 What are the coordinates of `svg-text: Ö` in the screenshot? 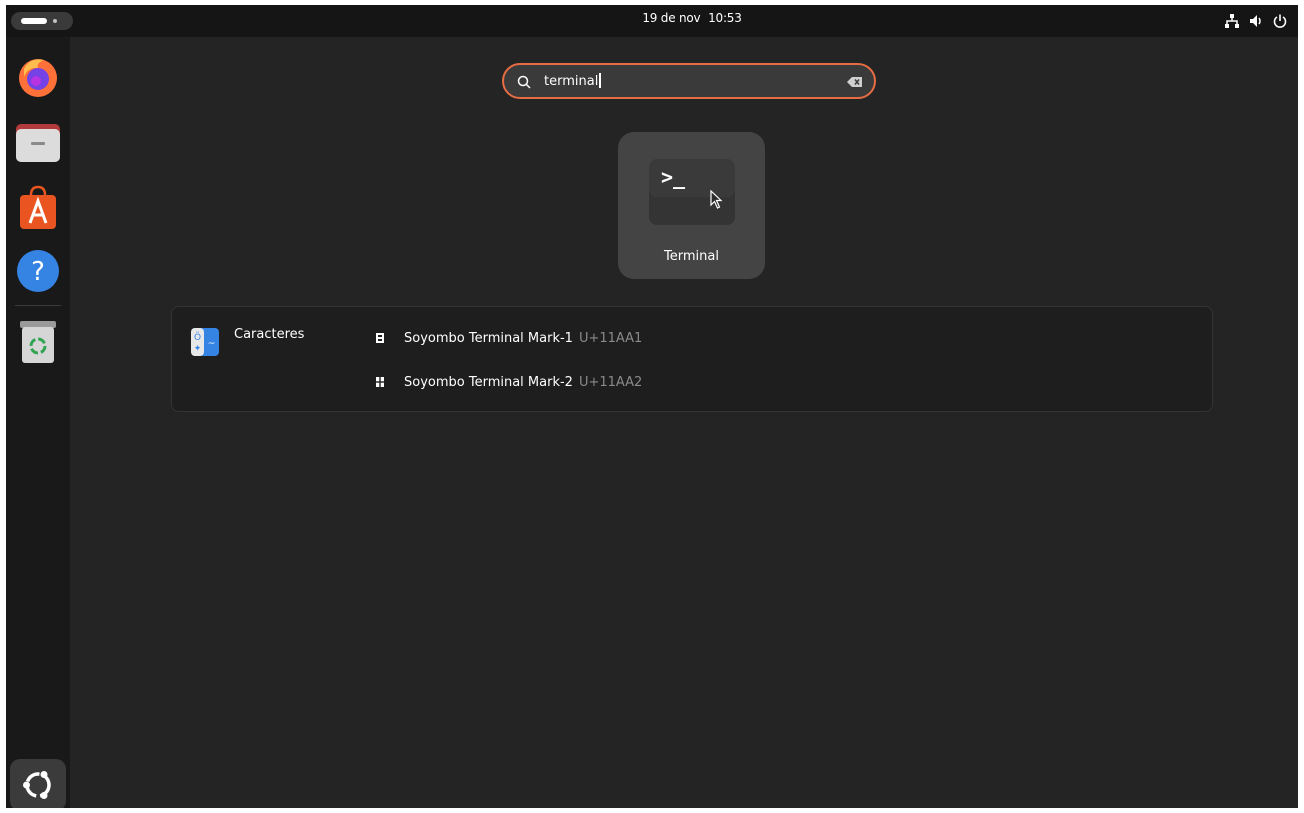 It's located at (197, 337).